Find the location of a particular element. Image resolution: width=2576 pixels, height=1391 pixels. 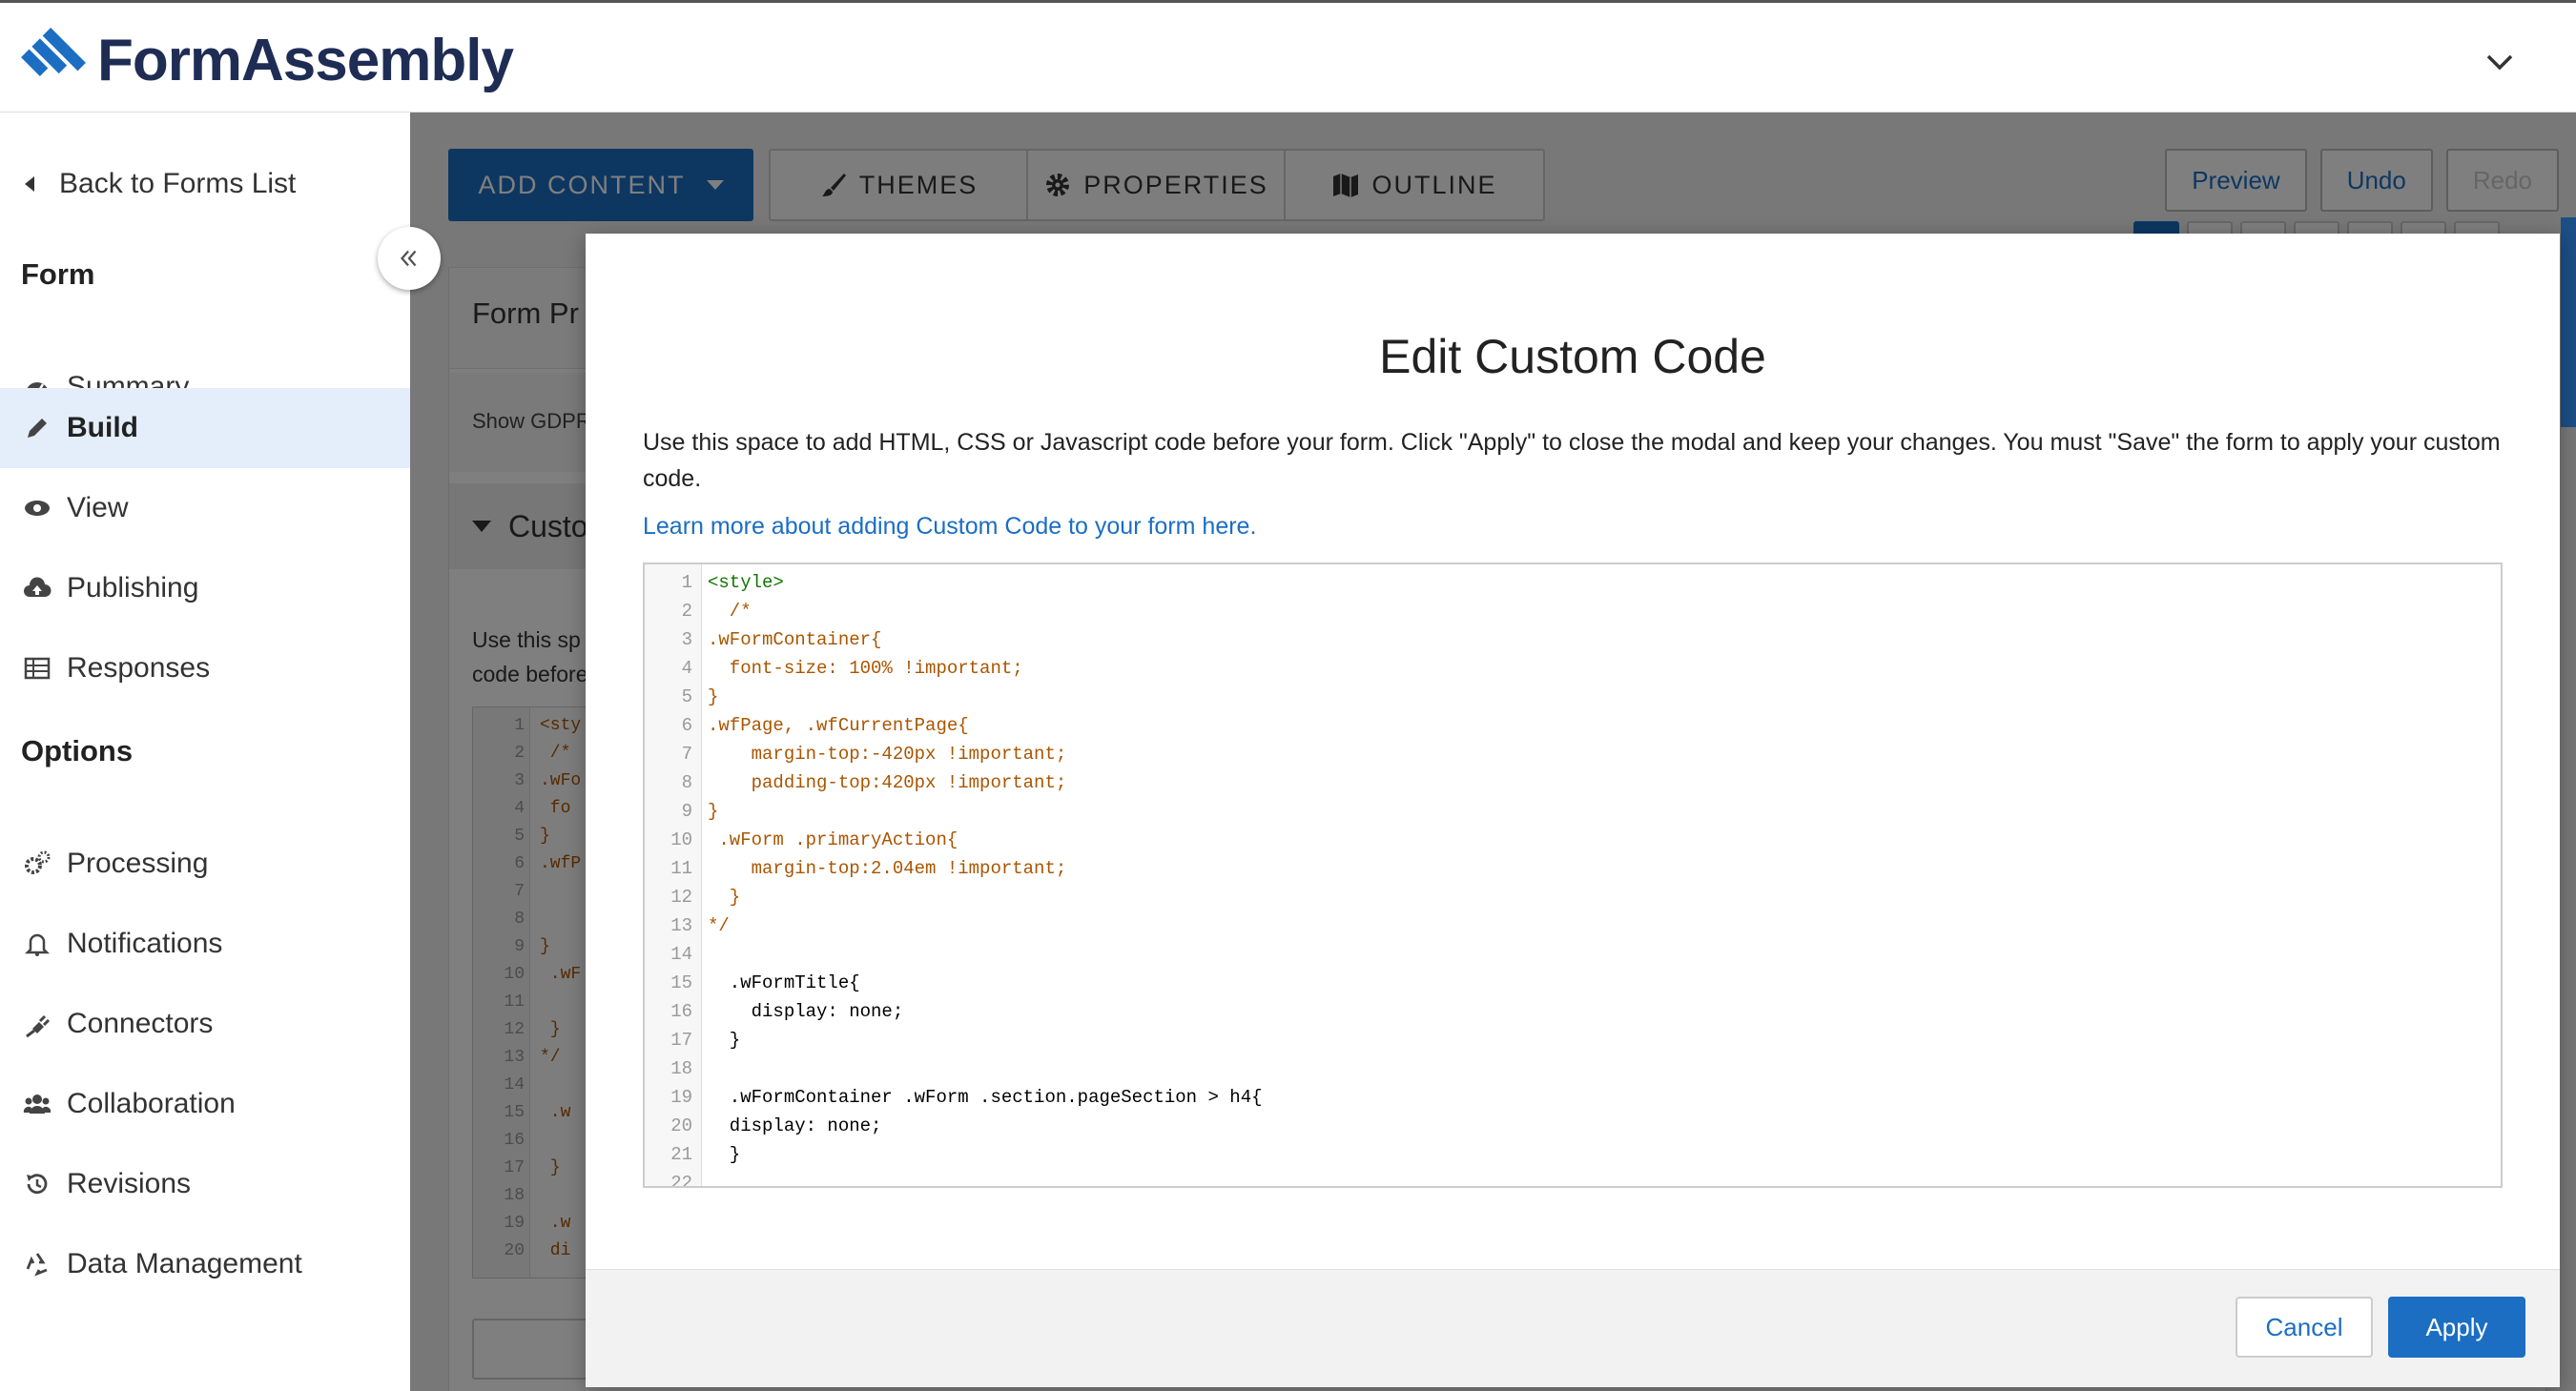

sidebar-item-label: Data Management is located at coordinates (184, 1263).